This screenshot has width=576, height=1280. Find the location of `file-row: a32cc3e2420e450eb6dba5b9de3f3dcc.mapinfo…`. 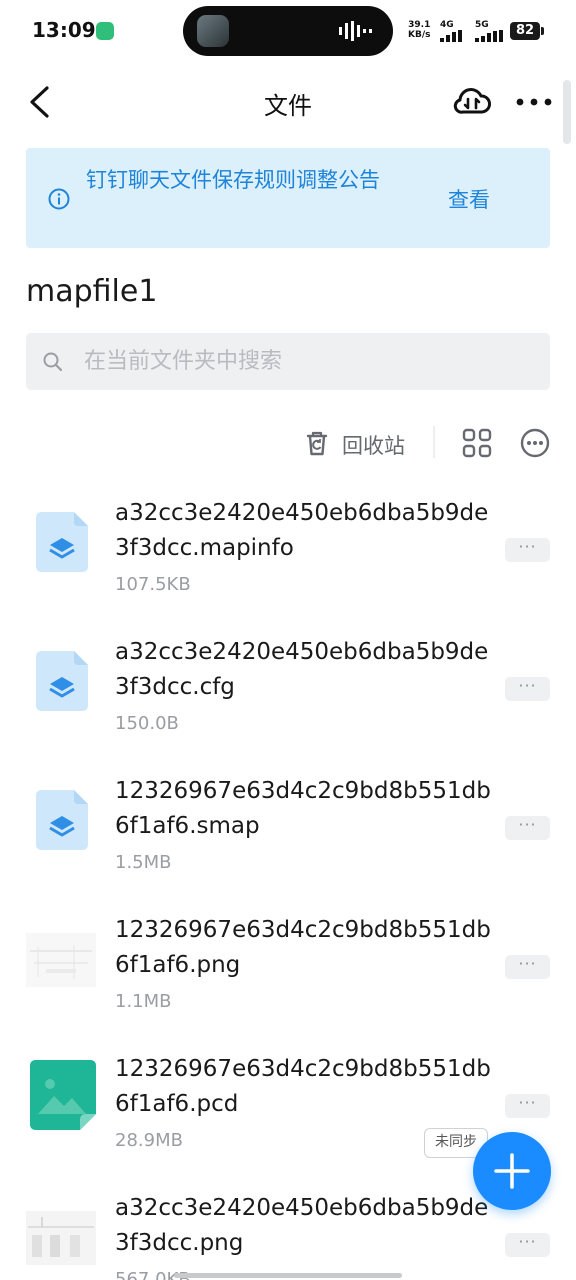

file-row: a32cc3e2420e450eb6dba5b9de3f3dcc.mapinfo… is located at coordinates (288, 555).